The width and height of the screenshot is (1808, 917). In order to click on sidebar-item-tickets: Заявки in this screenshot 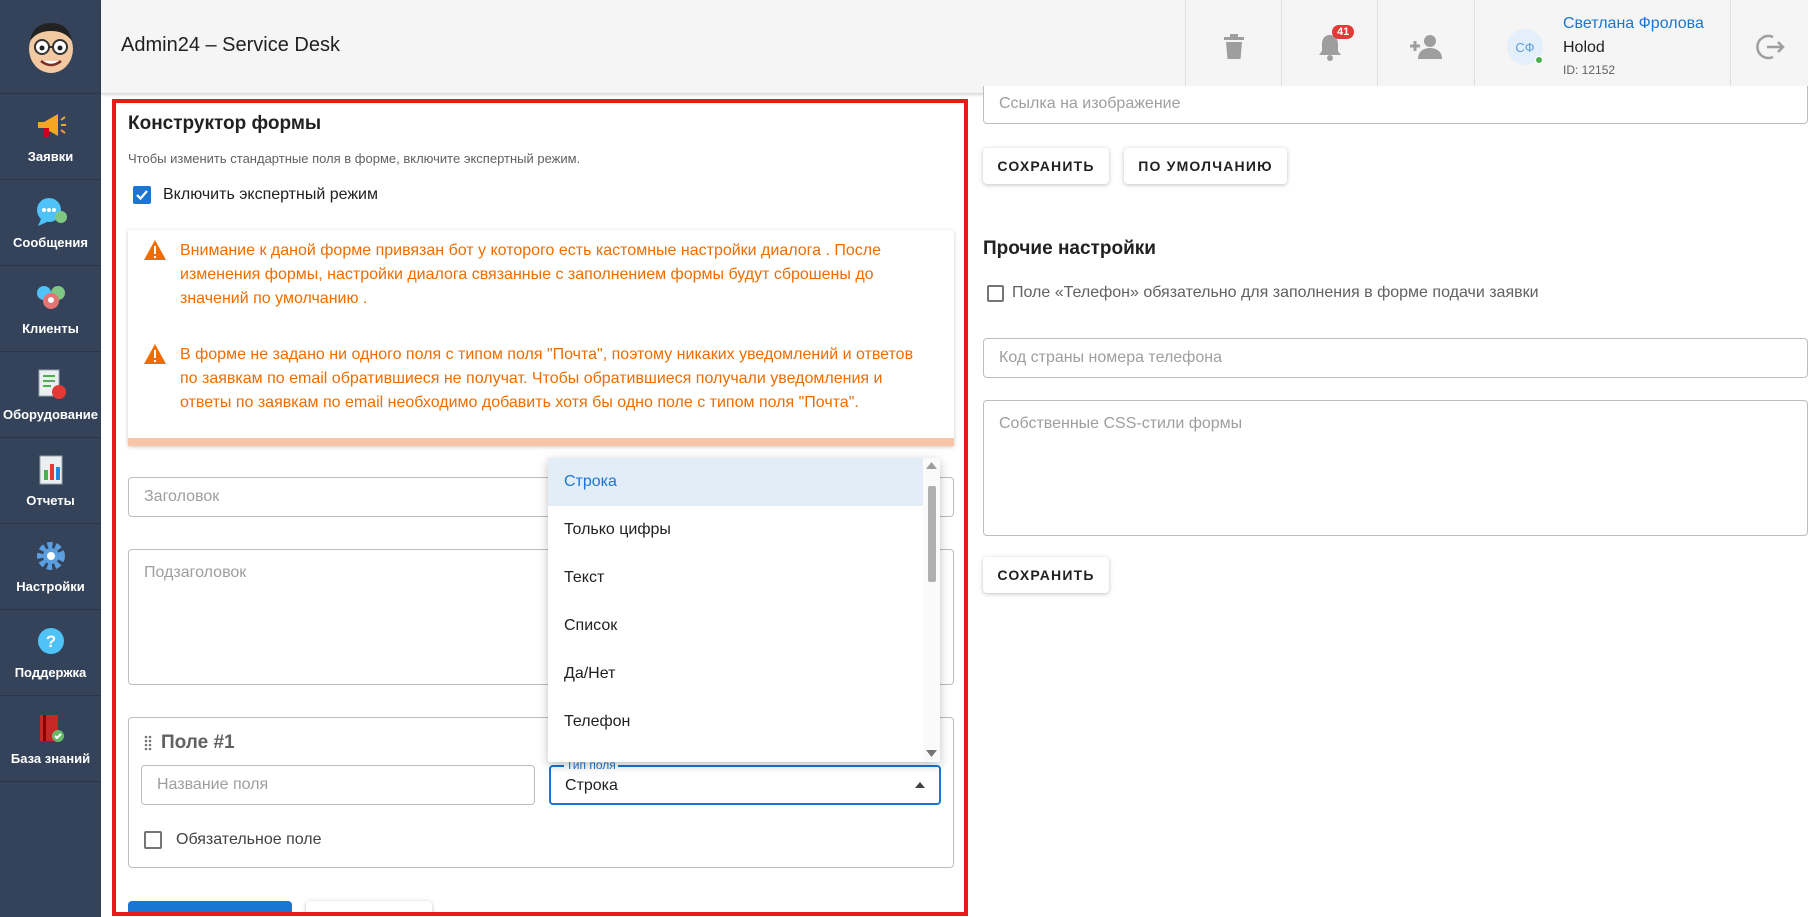, I will do `click(50, 137)`.